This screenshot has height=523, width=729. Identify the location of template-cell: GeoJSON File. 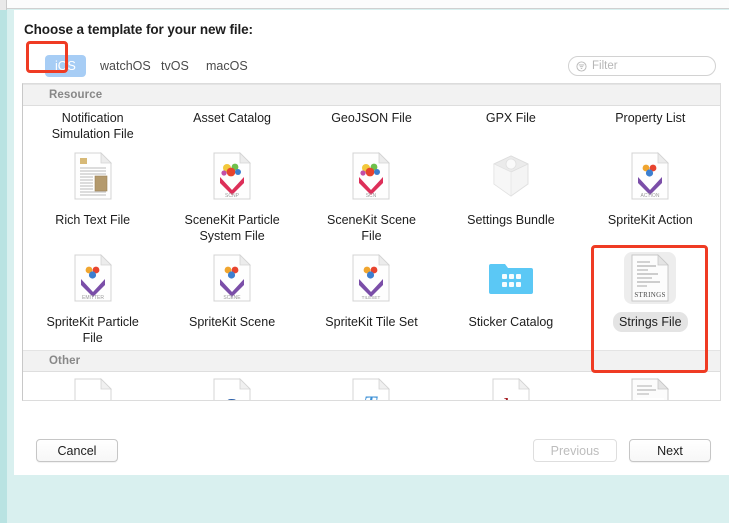
(371, 126).